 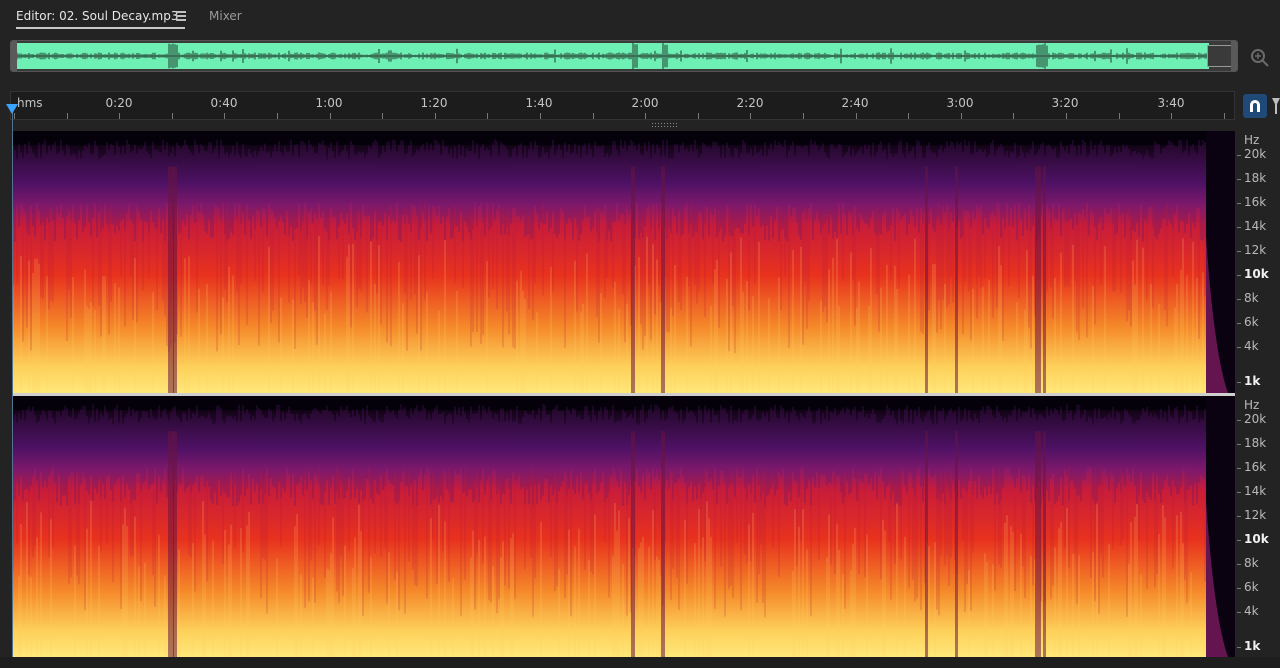 I want to click on ruler-time-label: 2:00, so click(x=645, y=103).